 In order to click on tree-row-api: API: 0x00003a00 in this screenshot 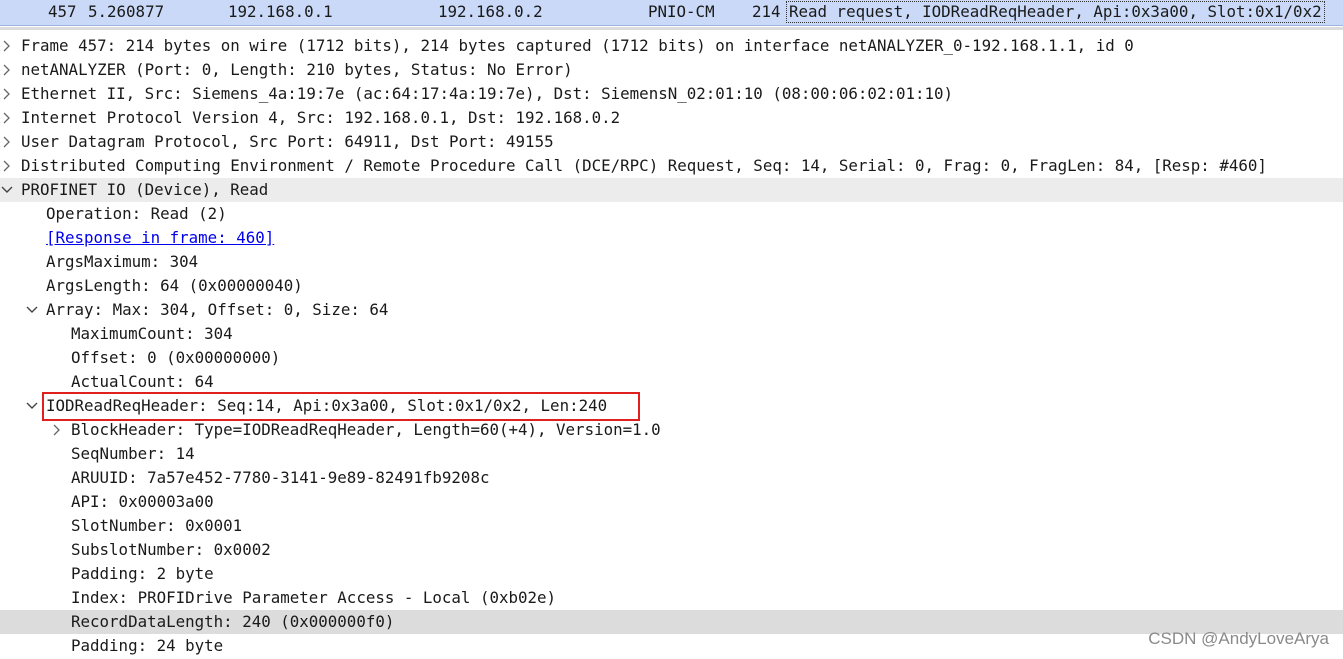, I will do `click(671, 502)`.